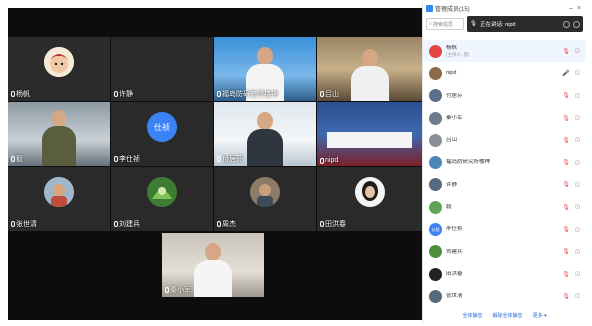 Image resolution: width=592 pixels, height=326 pixels. I want to click on participant-name: nipd, so click(451, 73).